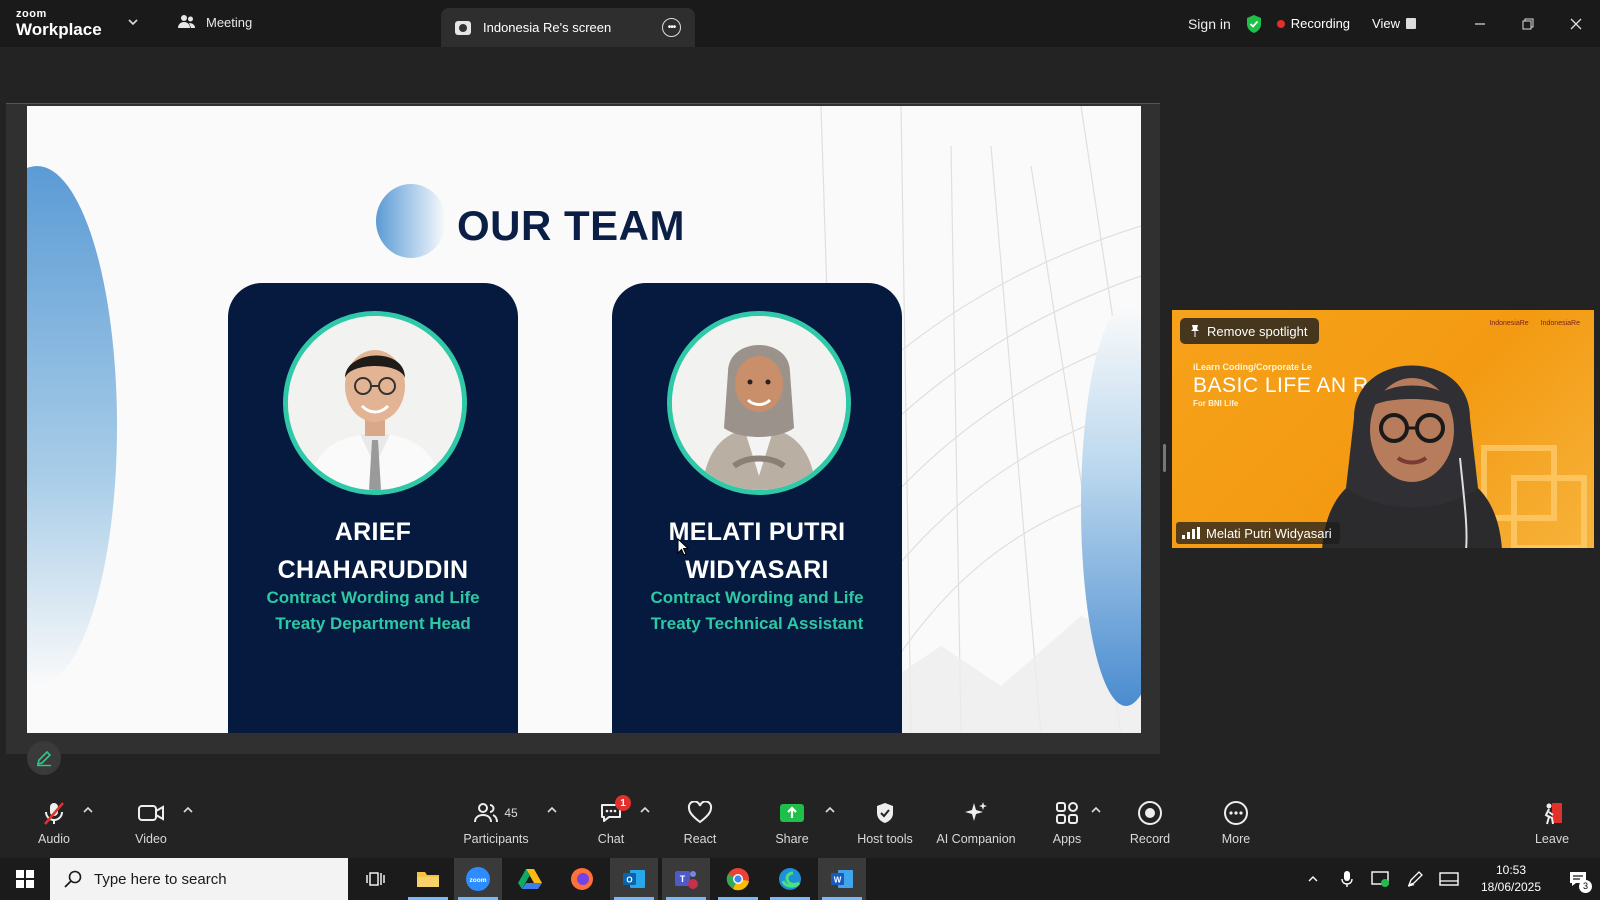  What do you see at coordinates (738, 879) in the screenshot?
I see `taskbar-chrome` at bounding box center [738, 879].